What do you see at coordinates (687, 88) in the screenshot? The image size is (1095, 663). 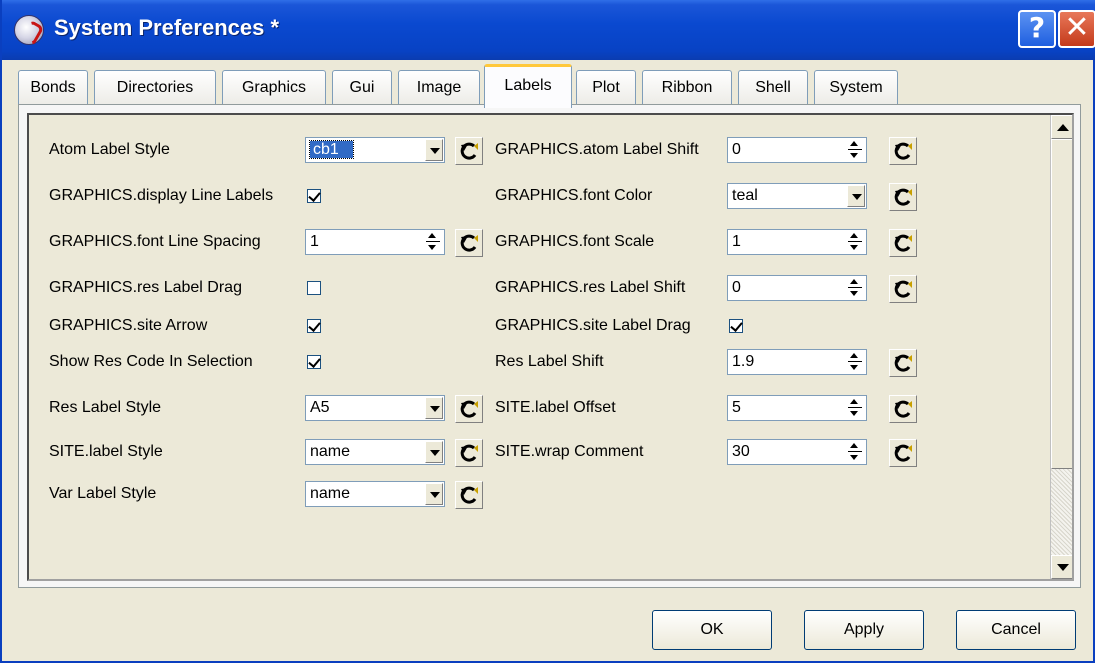 I see `tab-ribbon: Ribbon` at bounding box center [687, 88].